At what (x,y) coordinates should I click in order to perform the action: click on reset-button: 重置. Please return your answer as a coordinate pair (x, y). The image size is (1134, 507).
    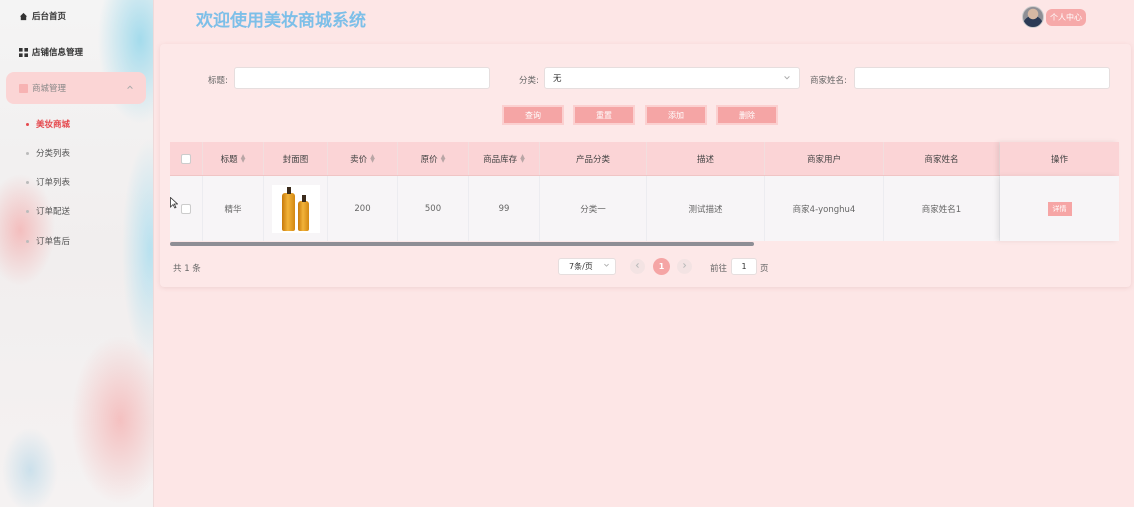
    Looking at the image, I should click on (604, 115).